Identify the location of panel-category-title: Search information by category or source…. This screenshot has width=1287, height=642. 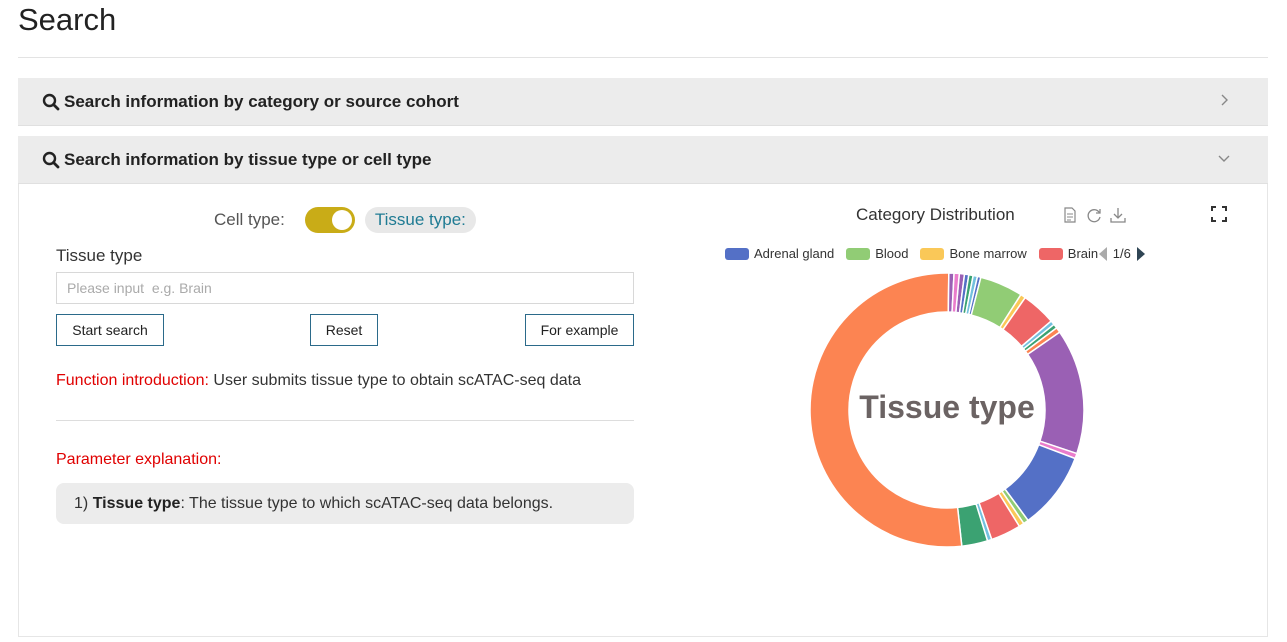
(261, 101).